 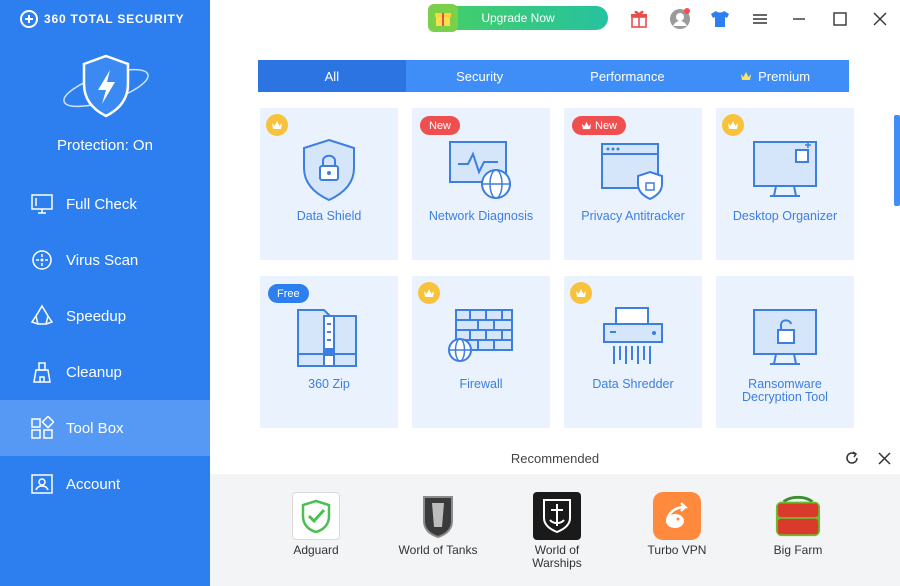 I want to click on upgrade-label: Upgrade Now, so click(x=518, y=18).